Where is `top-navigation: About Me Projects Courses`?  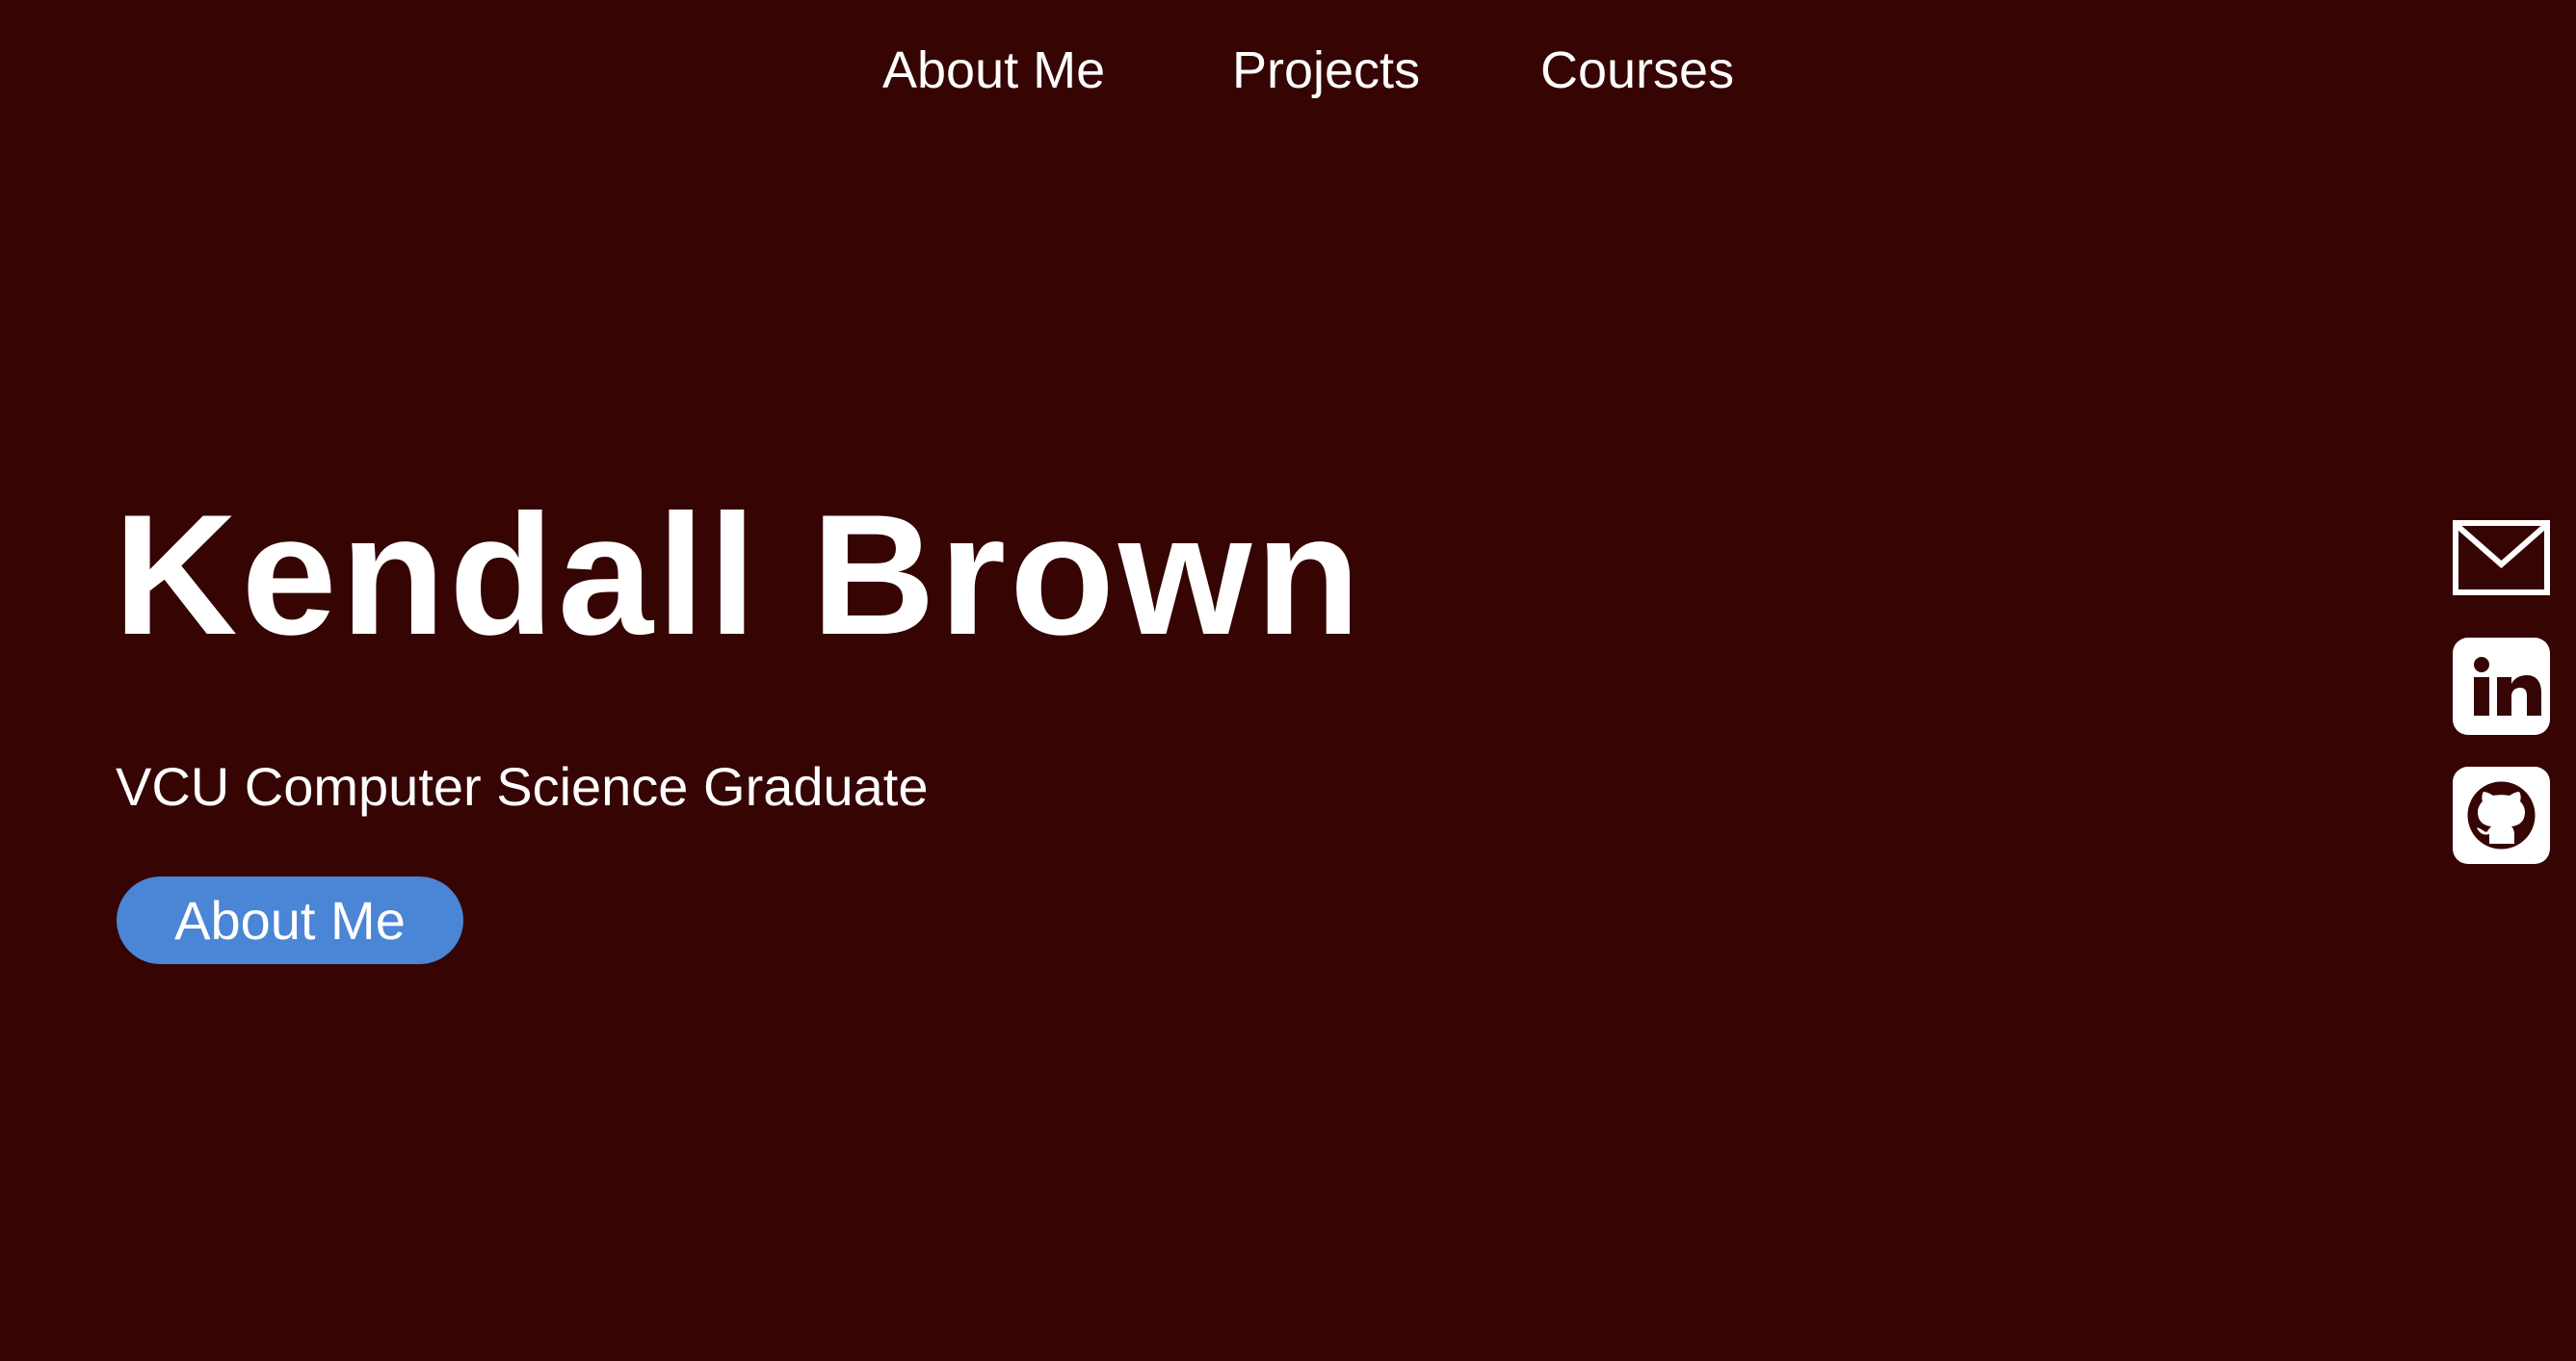
top-navigation: About Me Projects Courses is located at coordinates (1288, 72).